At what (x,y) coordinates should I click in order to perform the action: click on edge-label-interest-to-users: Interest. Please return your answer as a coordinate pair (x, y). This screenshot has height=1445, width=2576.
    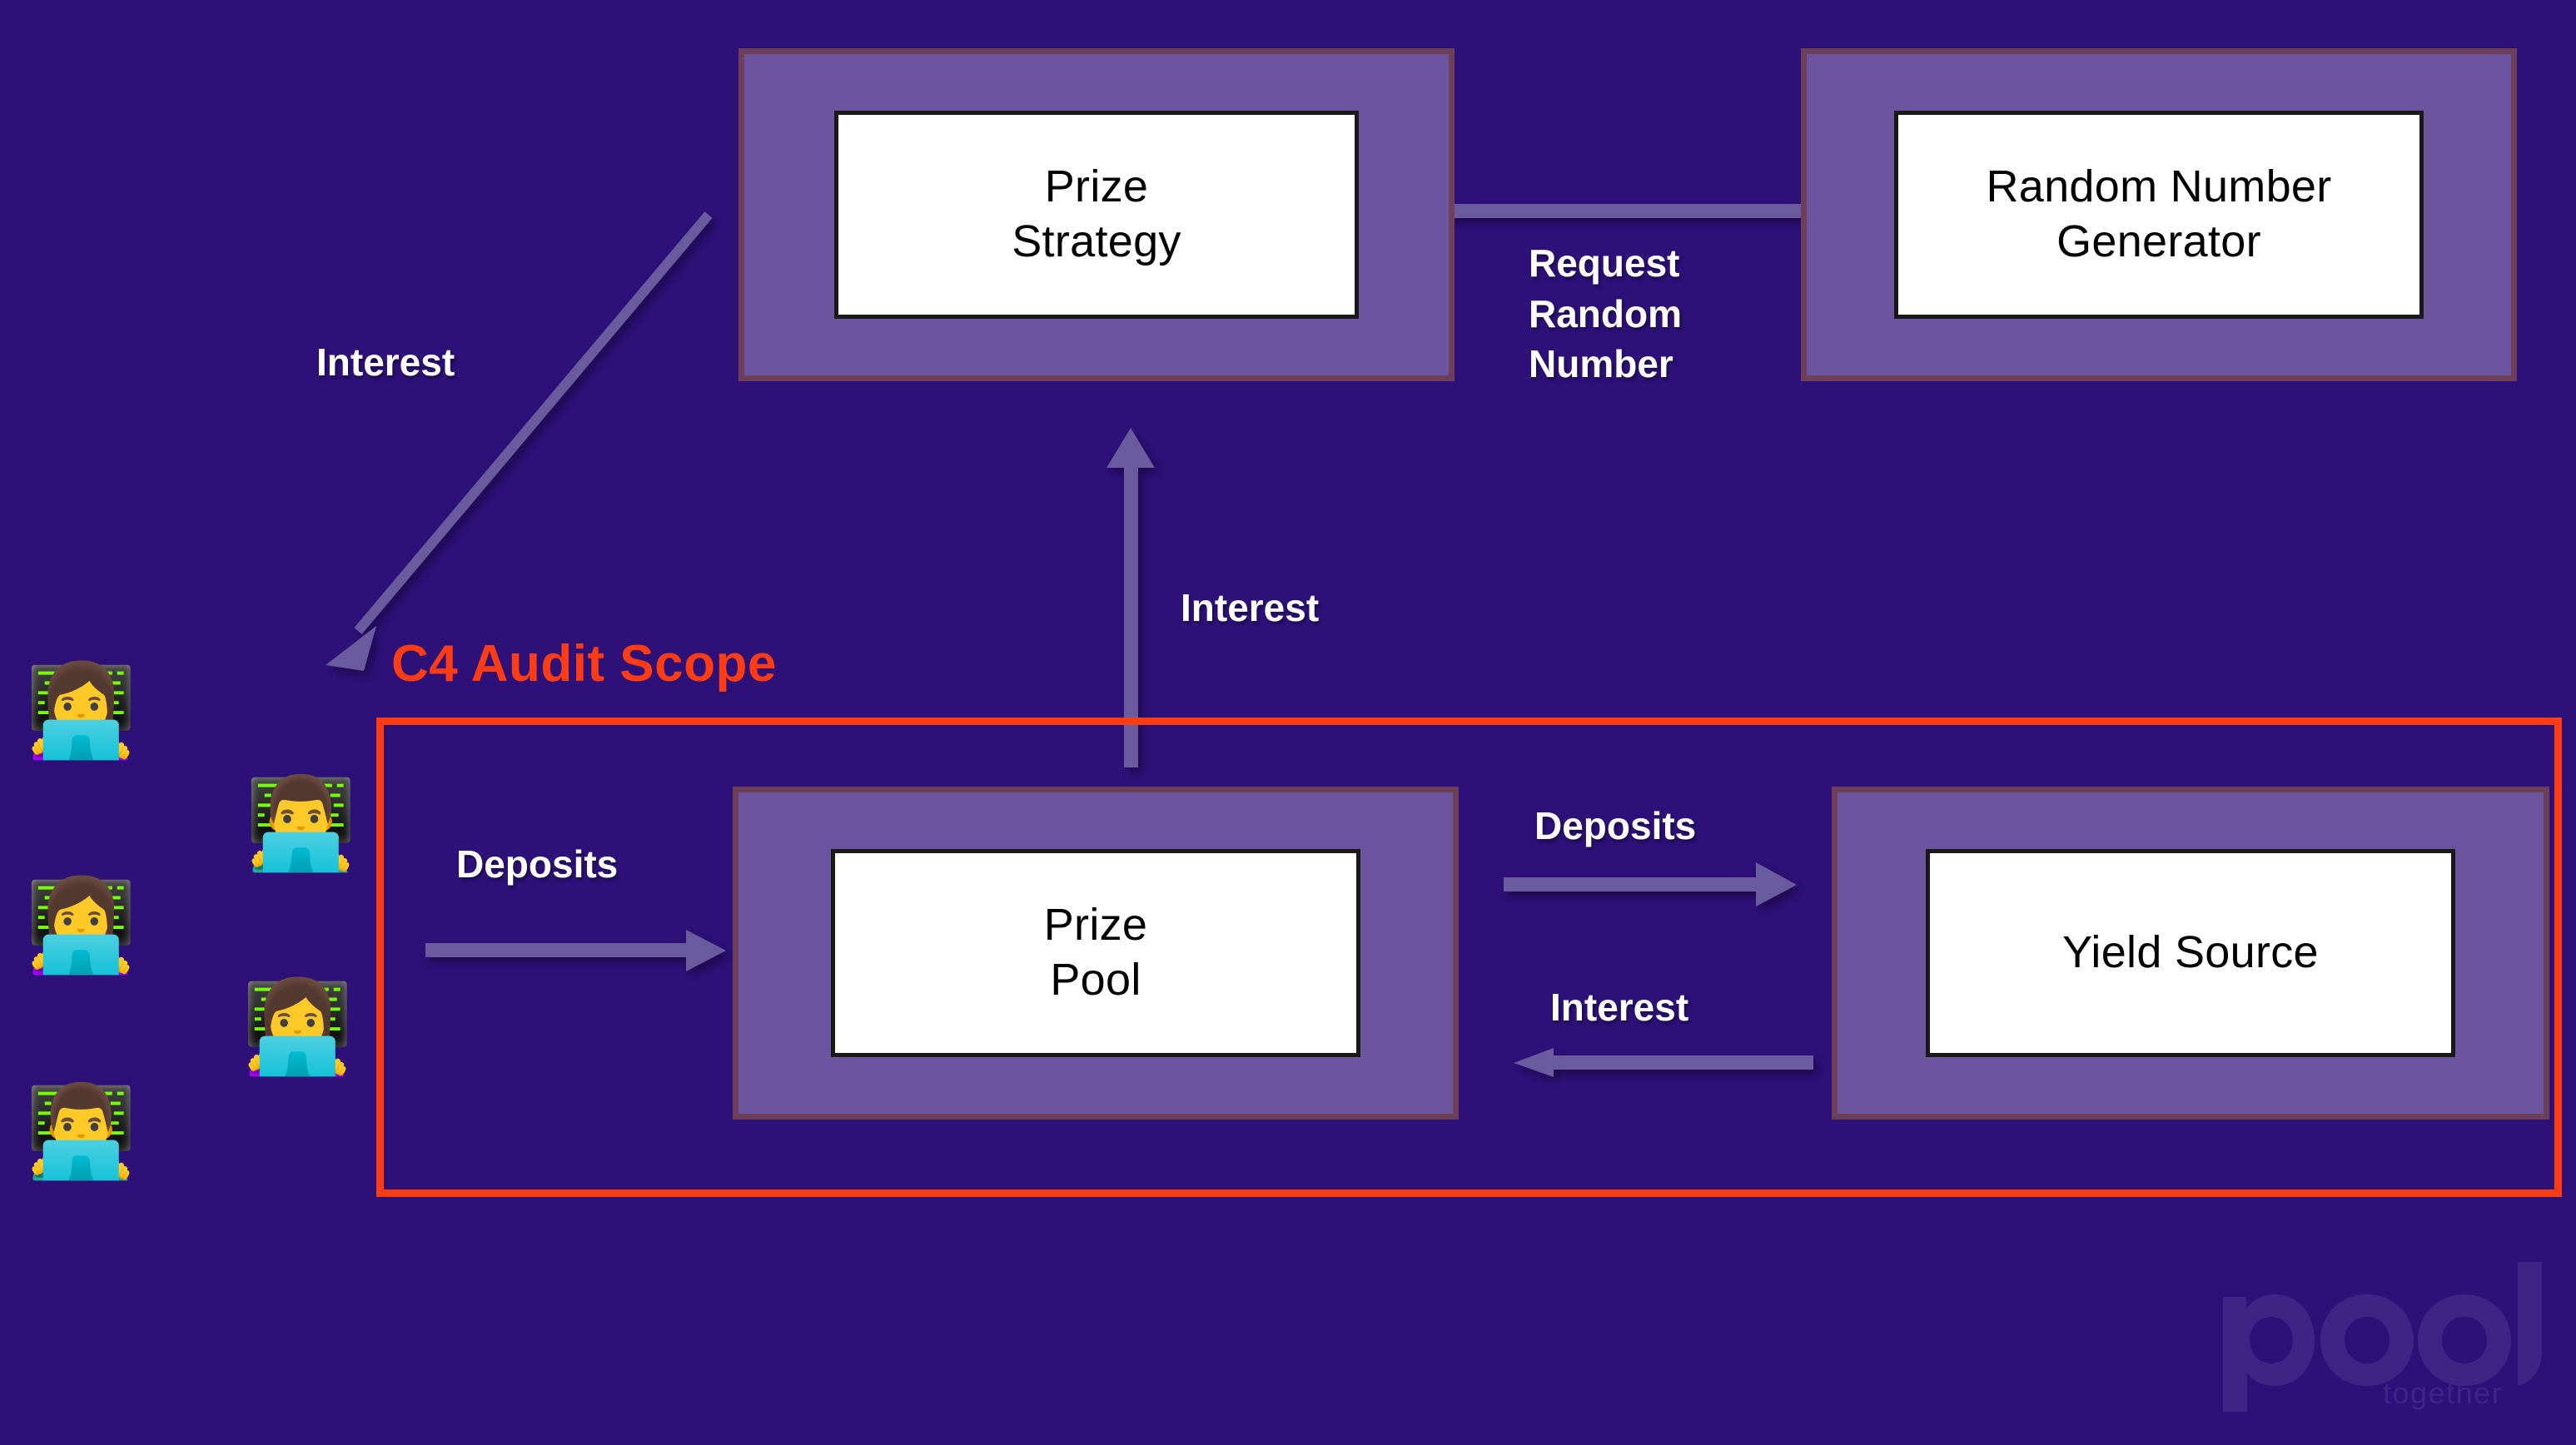
    Looking at the image, I should click on (385, 362).